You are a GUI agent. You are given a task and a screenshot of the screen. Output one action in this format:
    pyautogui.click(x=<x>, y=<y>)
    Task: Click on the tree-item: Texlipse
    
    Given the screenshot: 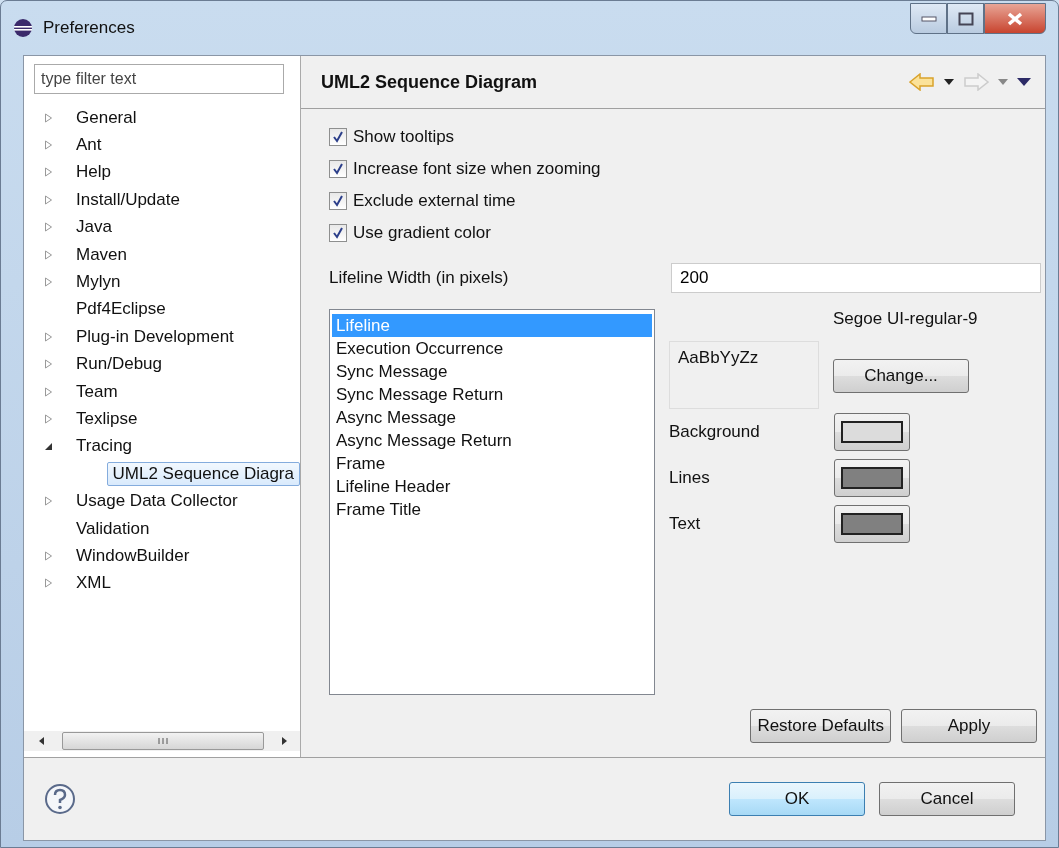 What is the action you would take?
    pyautogui.click(x=107, y=419)
    